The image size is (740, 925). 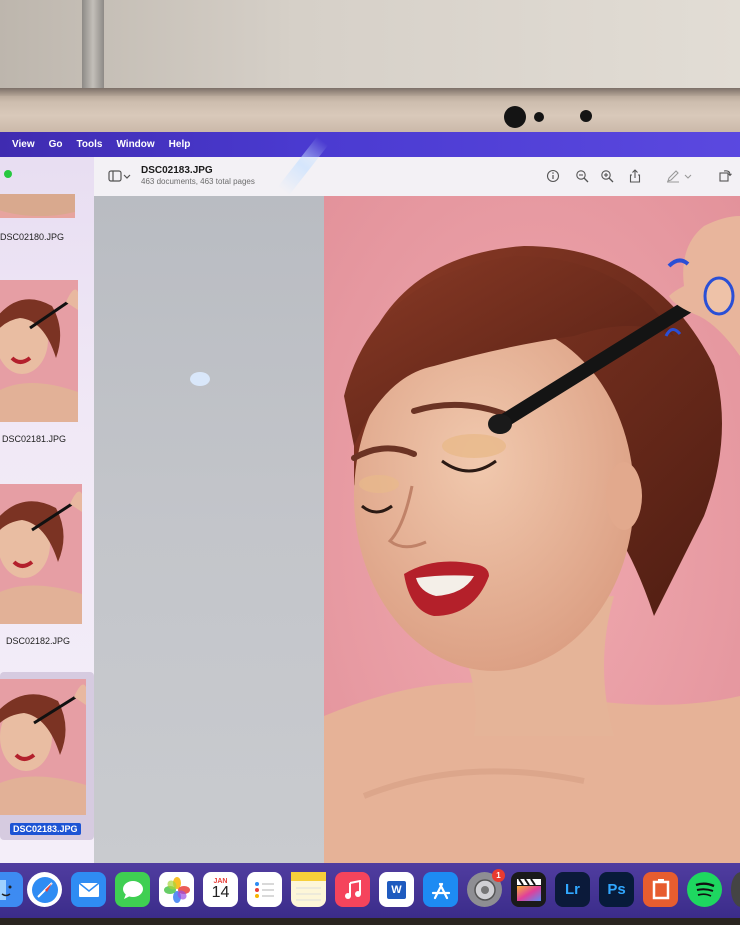 What do you see at coordinates (370, 144) in the screenshot?
I see `menu-bar: View Go Tools Window Help` at bounding box center [370, 144].